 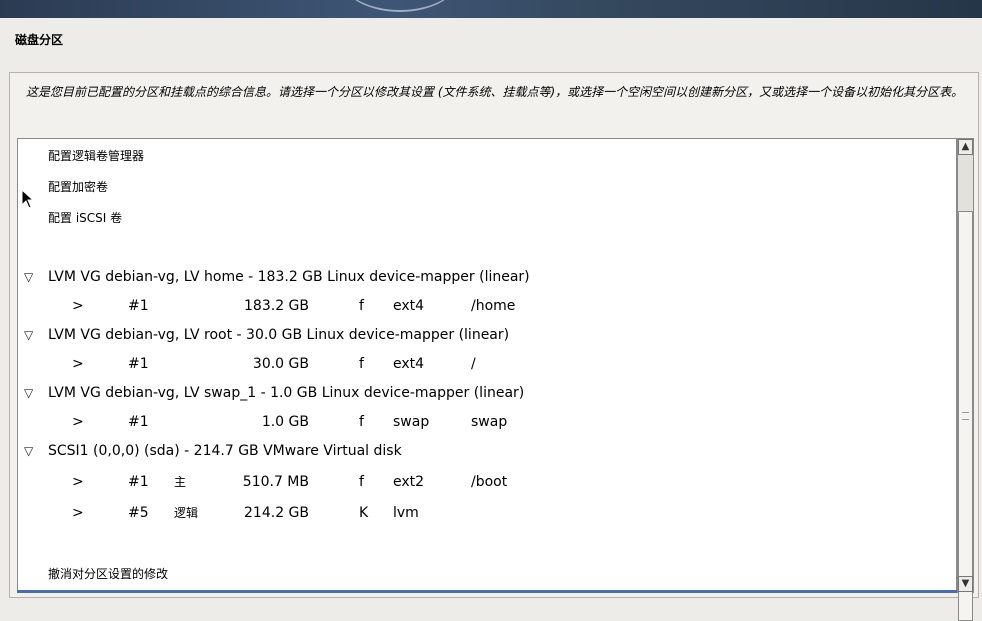 I want to click on page-title: 磁盘分区, so click(x=39, y=40).